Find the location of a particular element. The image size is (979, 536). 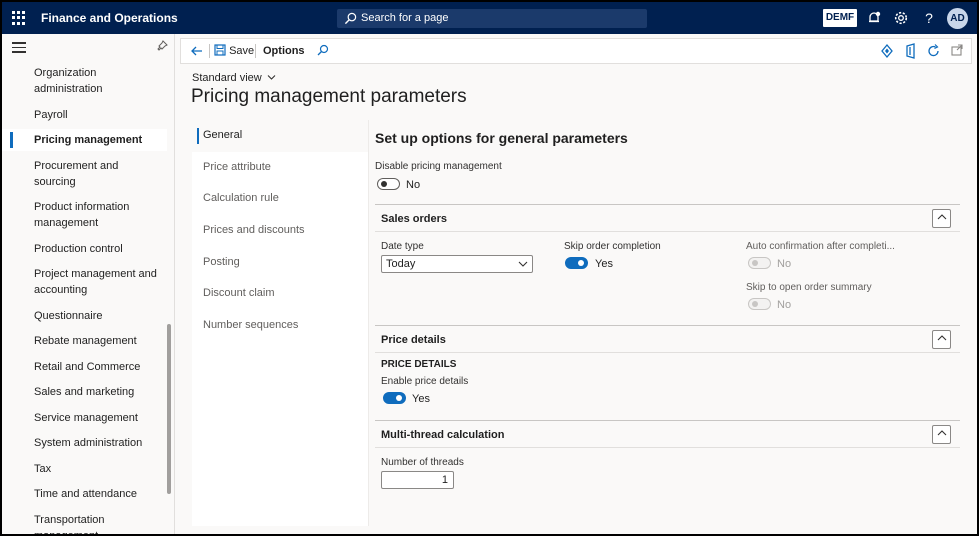

skip-order-completion-label: Skip order completion is located at coordinates (612, 246).